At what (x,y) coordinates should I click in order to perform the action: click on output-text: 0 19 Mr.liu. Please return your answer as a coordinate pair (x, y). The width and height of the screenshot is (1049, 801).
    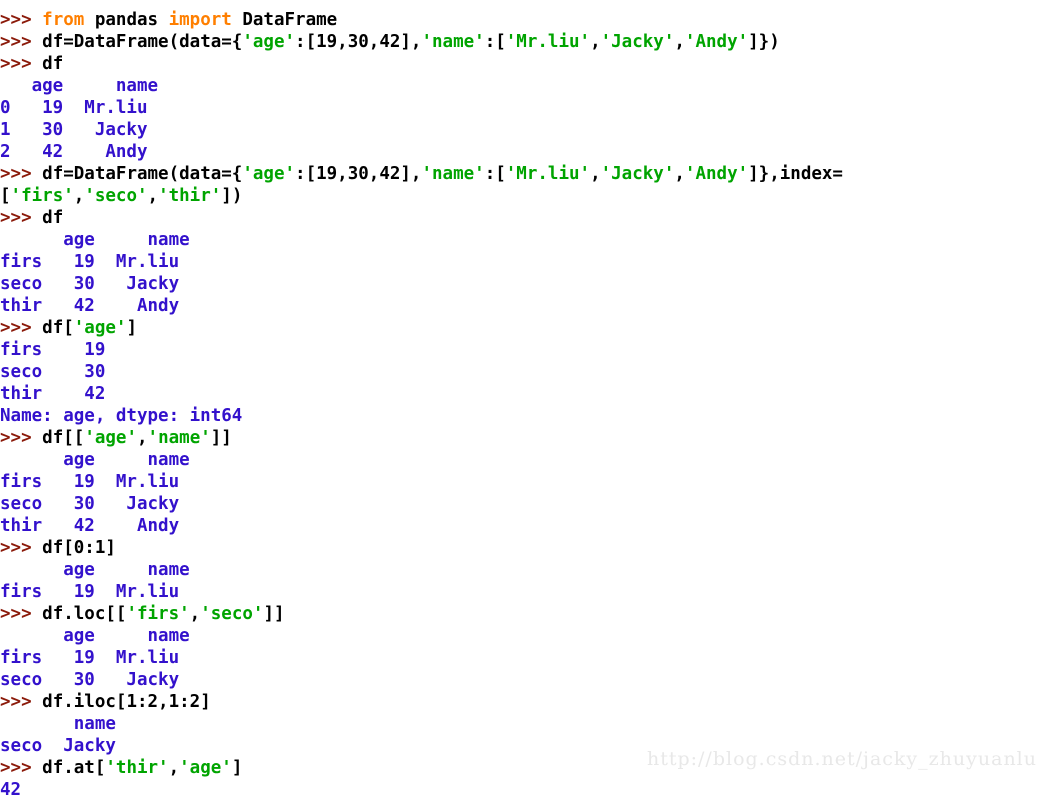
    Looking at the image, I should click on (74, 108).